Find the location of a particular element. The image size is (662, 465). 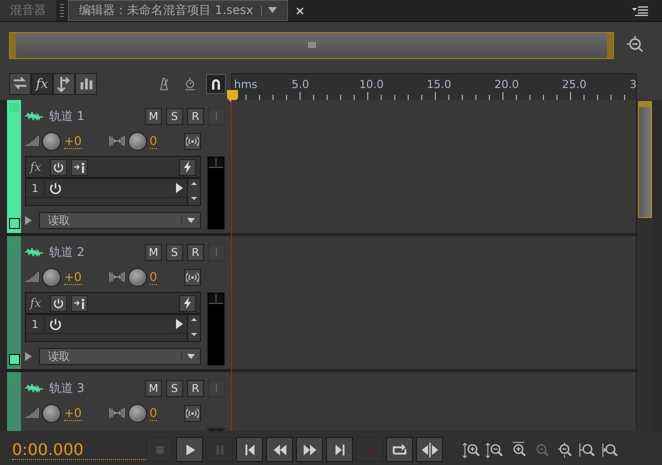

io-view-button is located at coordinates (20, 84).